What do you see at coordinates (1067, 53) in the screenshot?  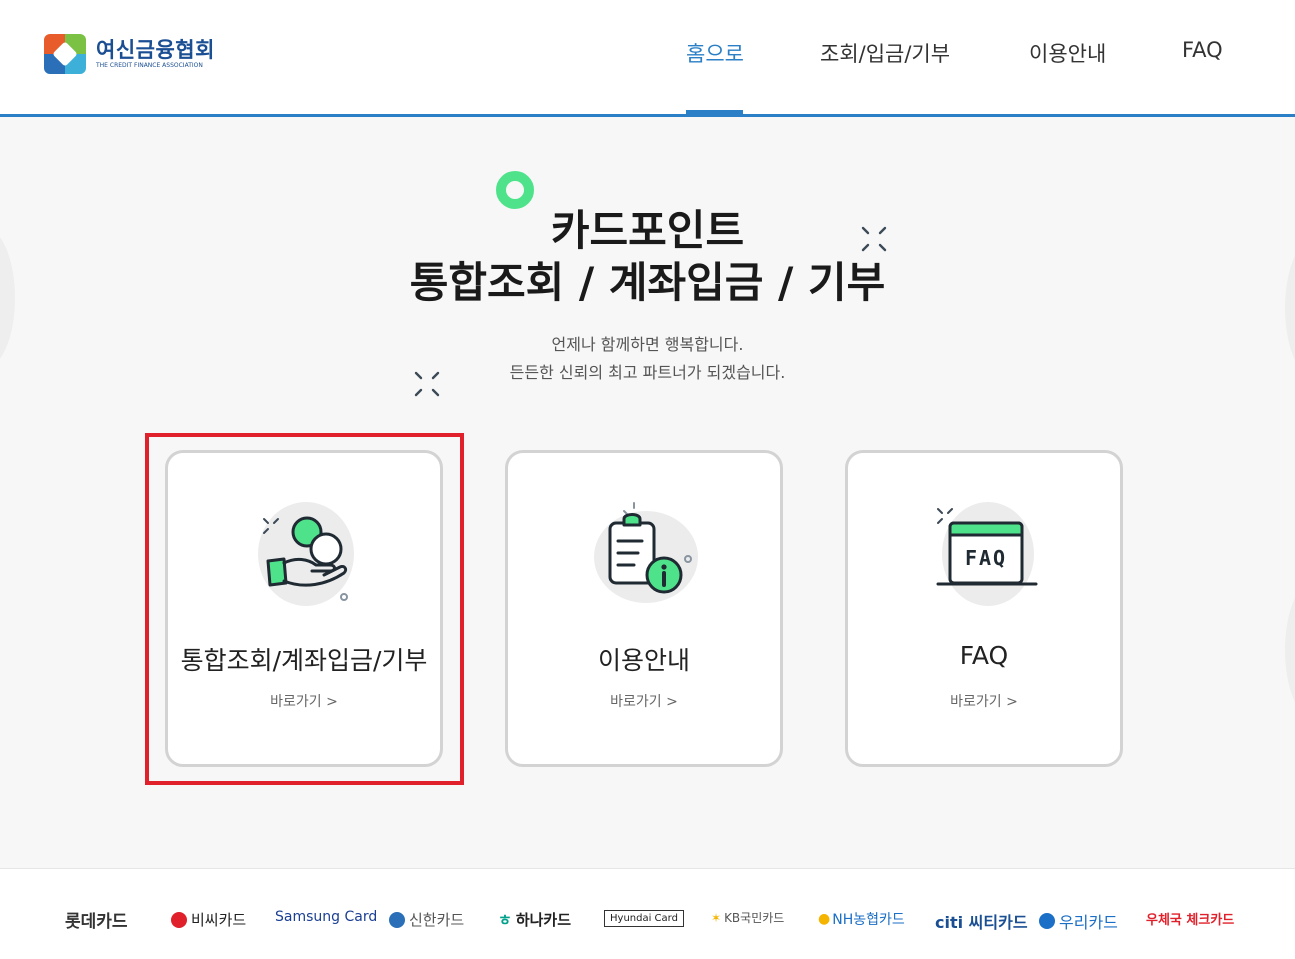 I see `nav-guide: 이용안내` at bounding box center [1067, 53].